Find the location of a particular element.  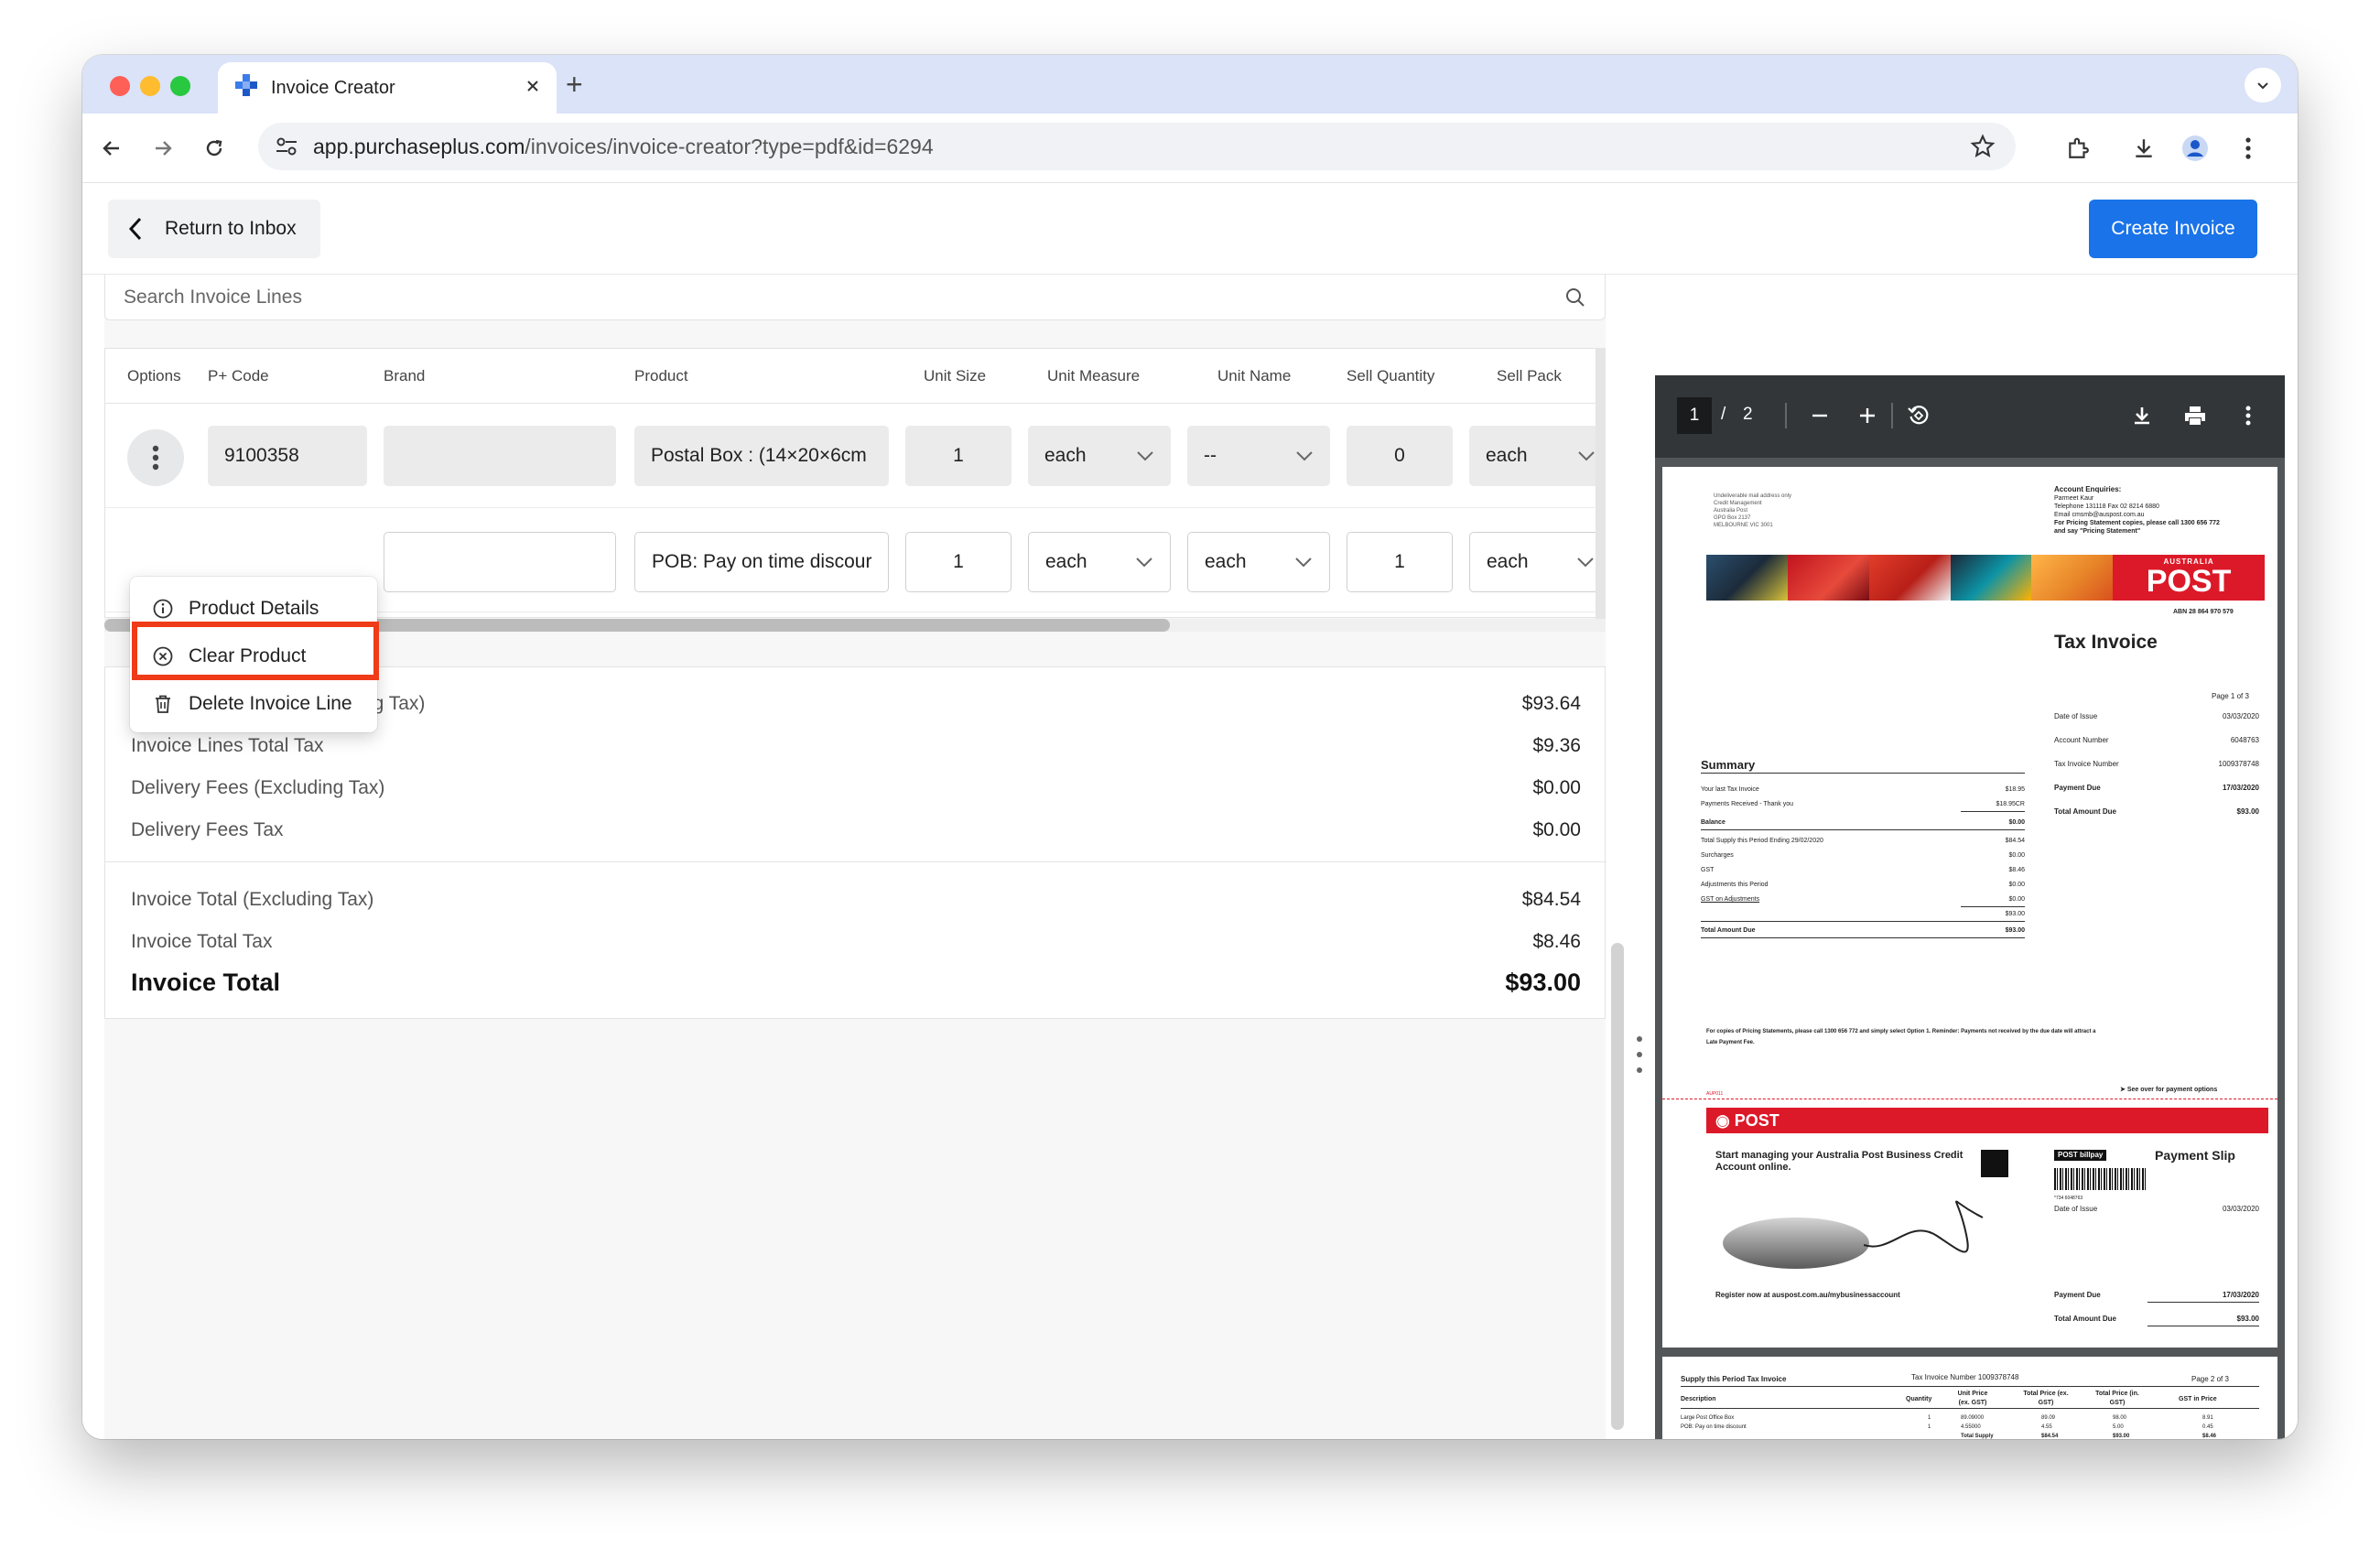

forward-button is located at coordinates (163, 148).